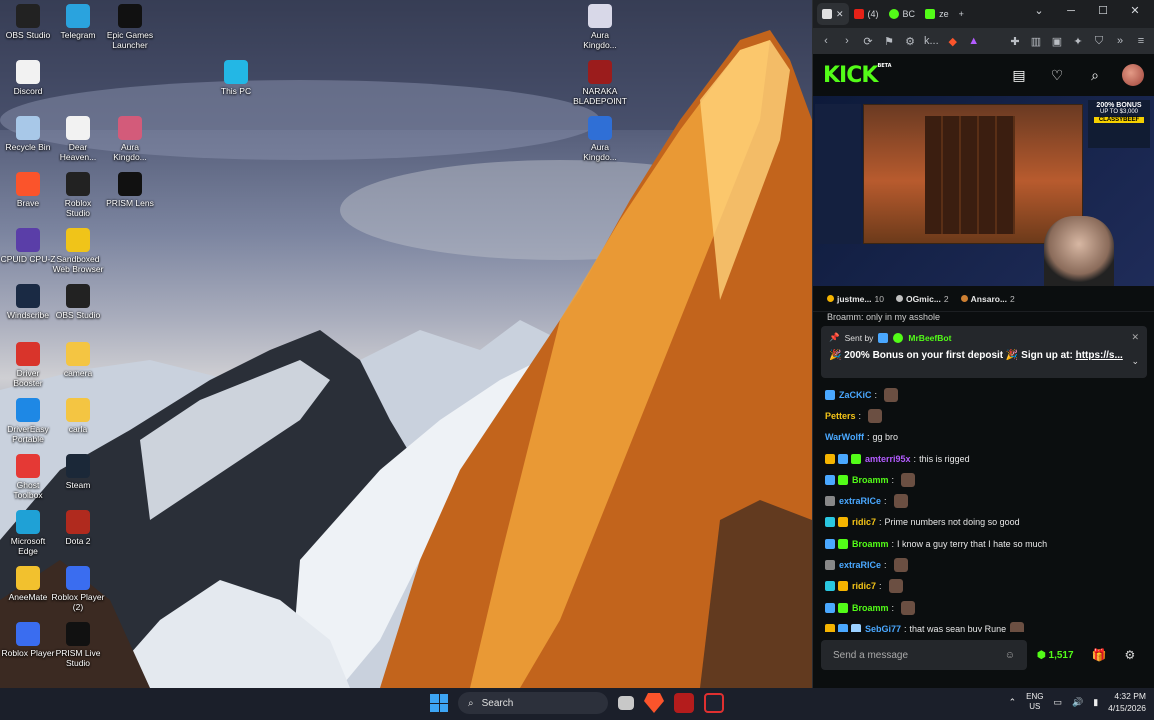  I want to click on desktop-icon: Windscribe, so click(28, 302).